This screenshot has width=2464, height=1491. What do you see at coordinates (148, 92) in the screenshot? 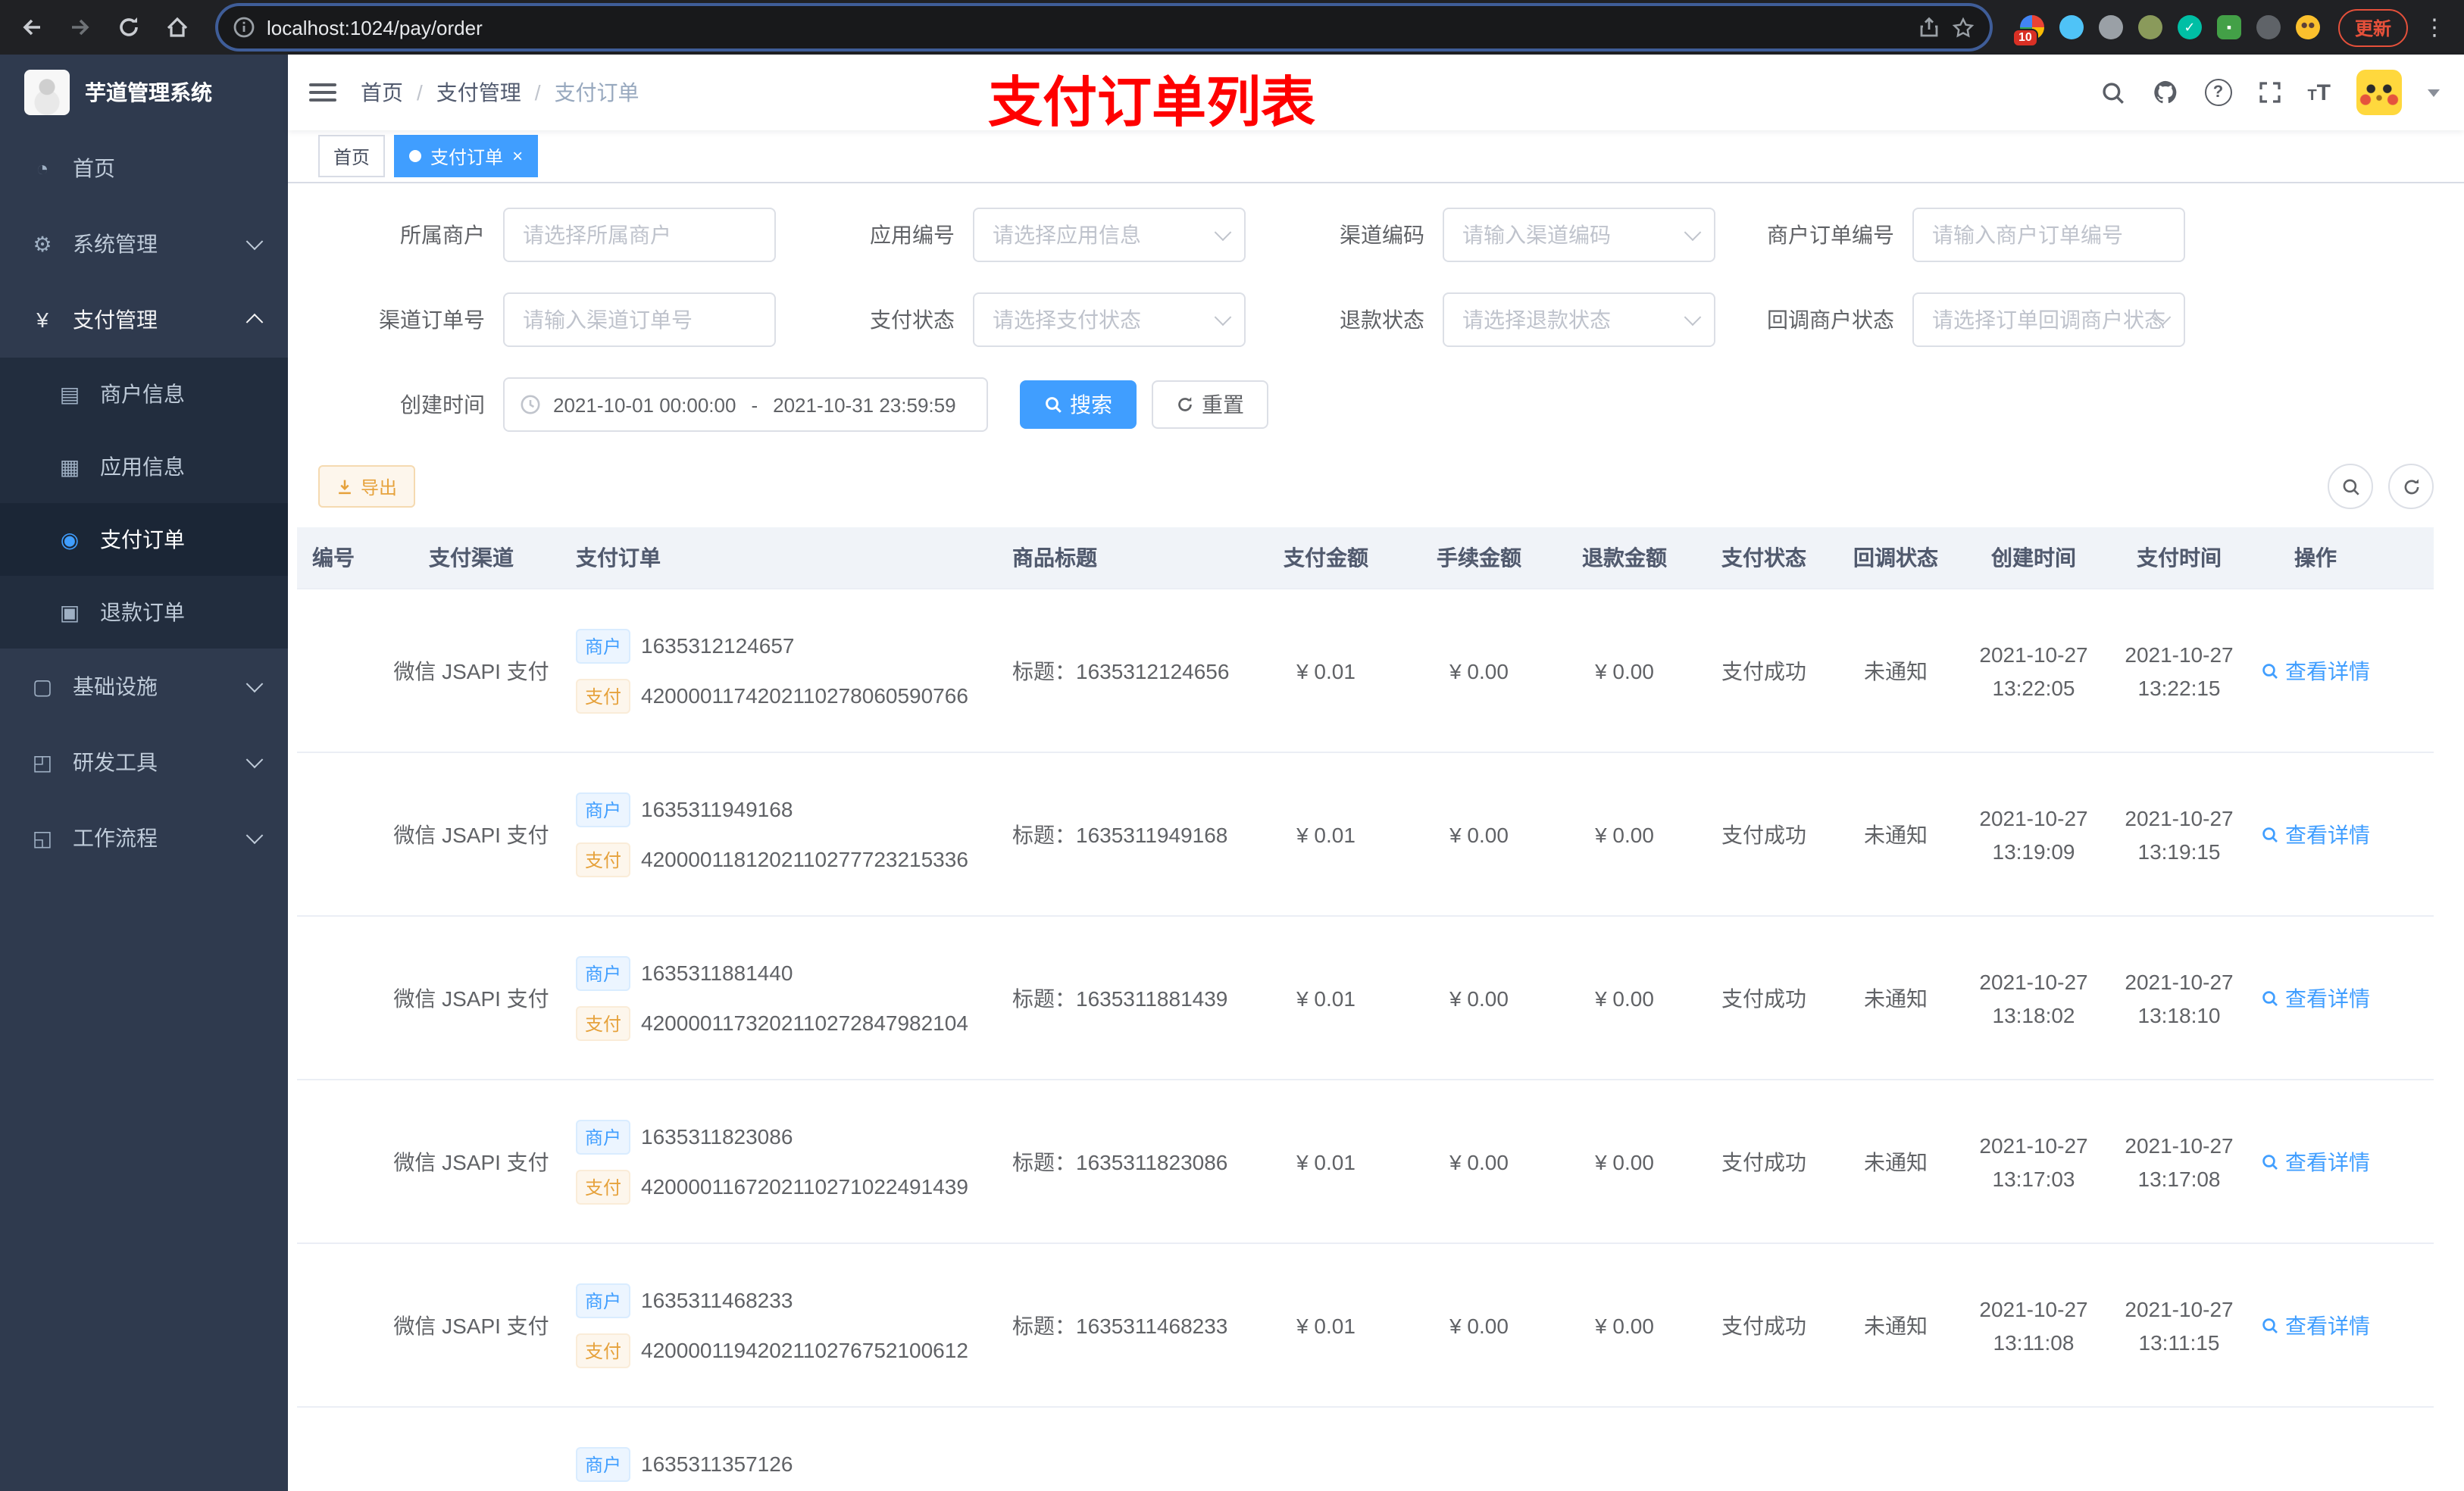
I see `logo-title: 芋道管理系统` at bounding box center [148, 92].